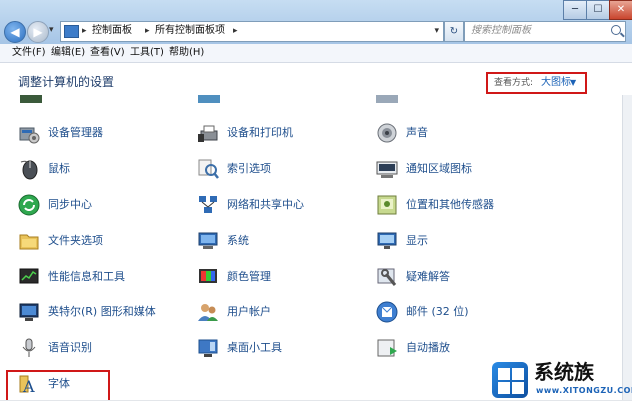 The width and height of the screenshot is (632, 411). Describe the element at coordinates (249, 311) in the screenshot. I see `item-label: 用户帐户` at that location.